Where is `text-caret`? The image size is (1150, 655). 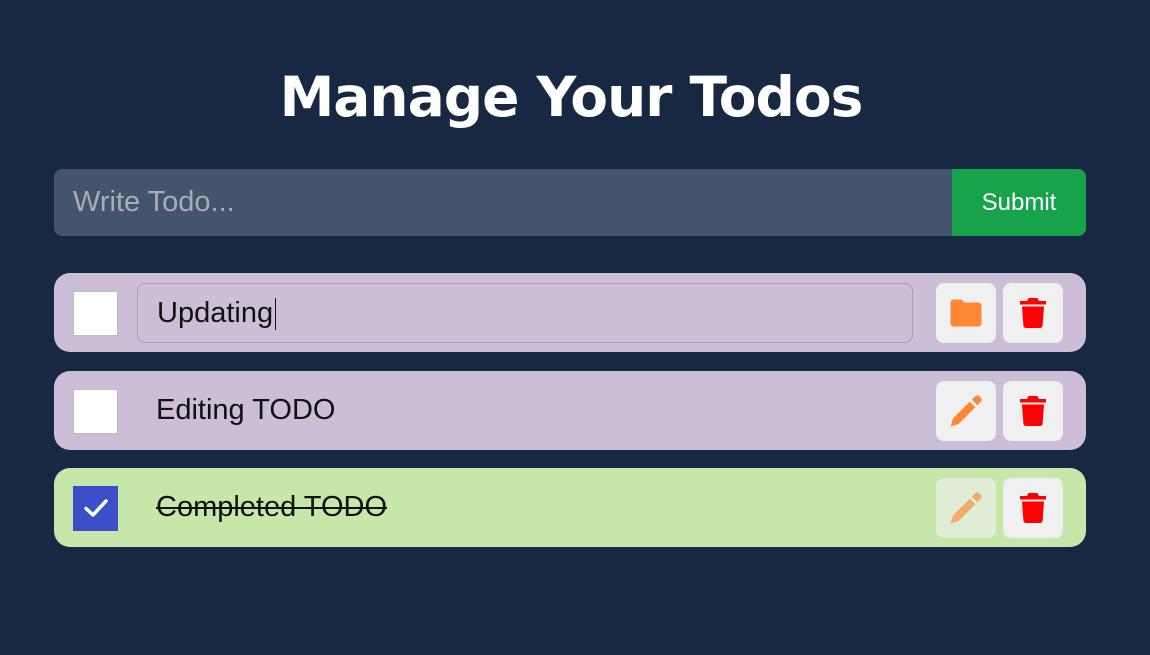 text-caret is located at coordinates (275, 314).